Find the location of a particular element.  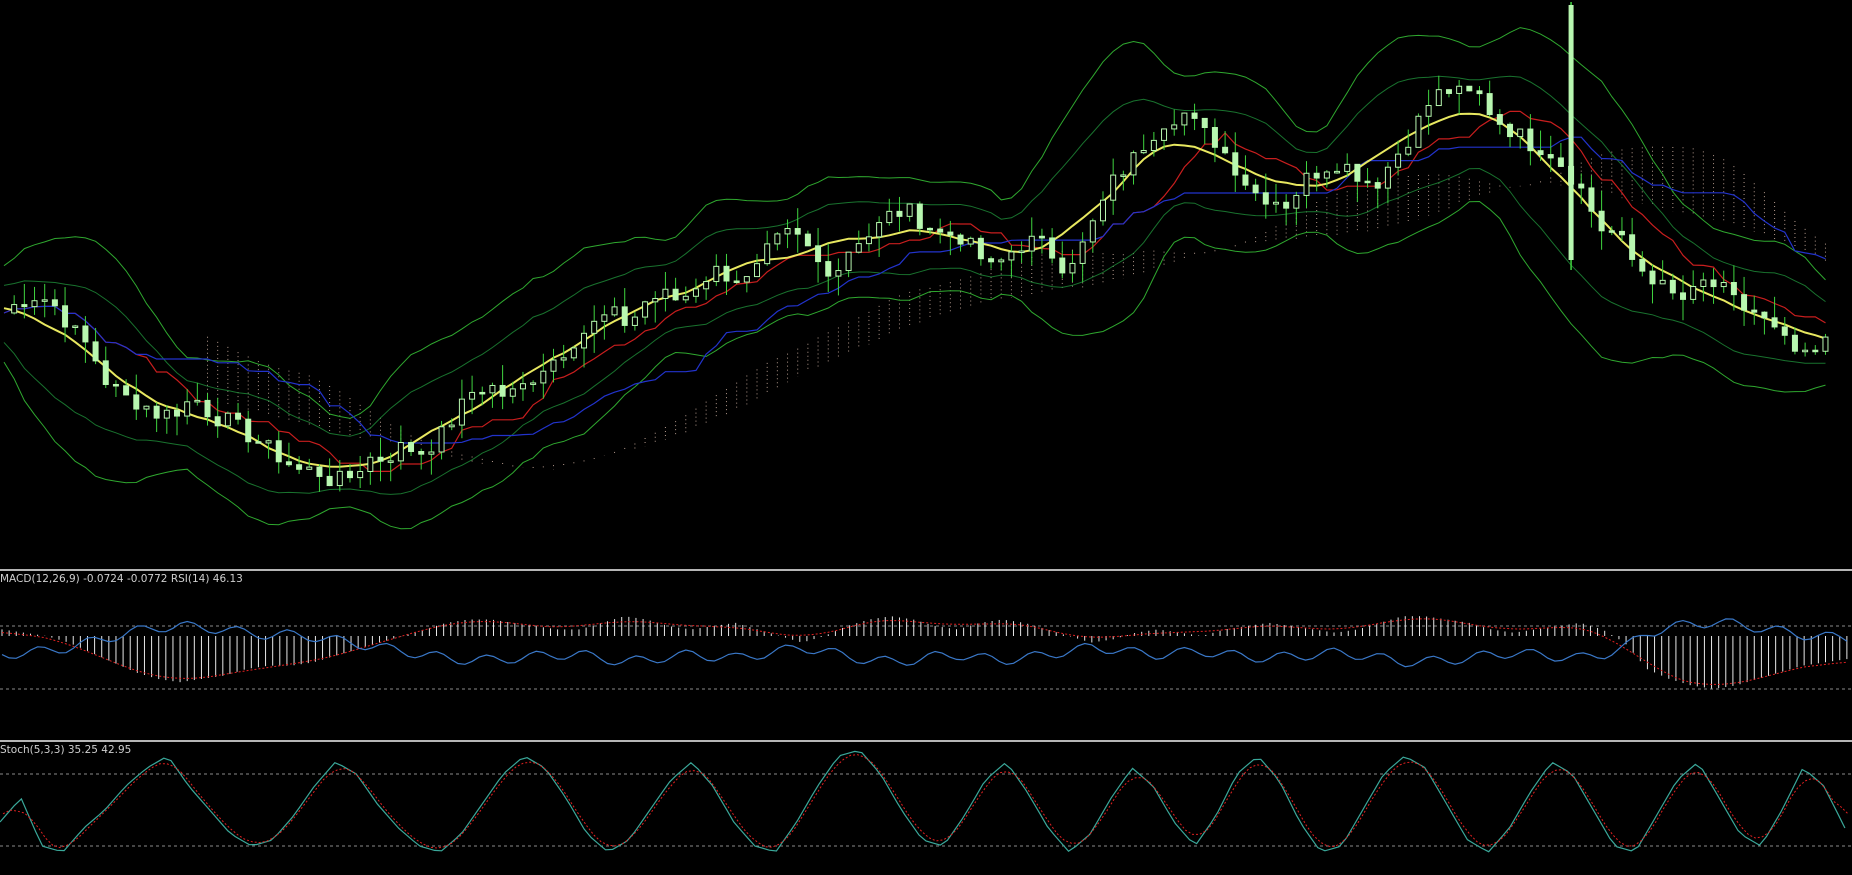

macd-histogram is located at coordinates (924, 652).